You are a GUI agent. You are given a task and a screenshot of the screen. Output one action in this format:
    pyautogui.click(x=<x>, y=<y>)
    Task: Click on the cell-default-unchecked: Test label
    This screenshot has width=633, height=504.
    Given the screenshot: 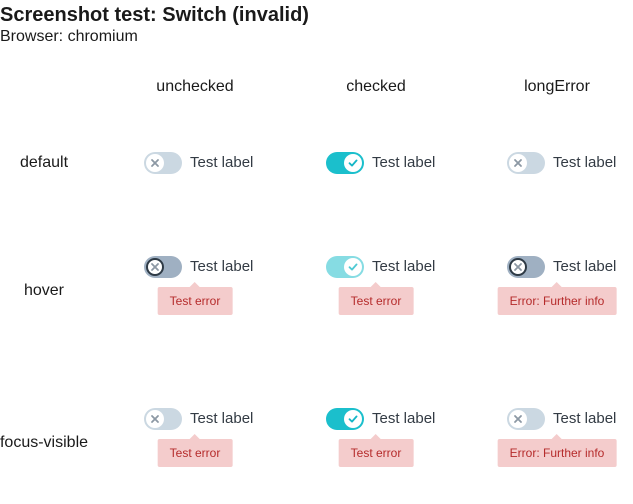 What is the action you would take?
    pyautogui.click(x=198, y=163)
    